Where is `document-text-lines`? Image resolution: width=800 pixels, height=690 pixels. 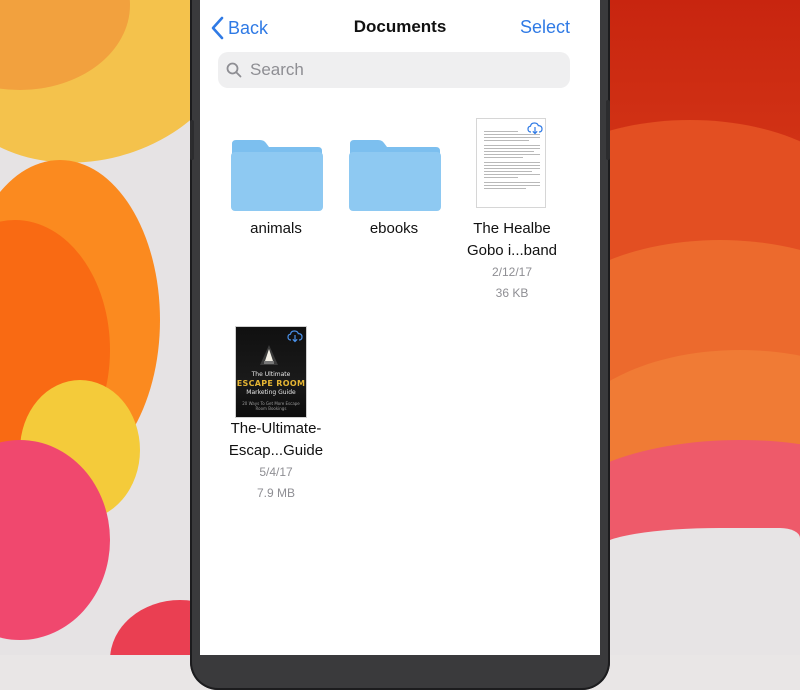
document-text-lines is located at coordinates (512, 161).